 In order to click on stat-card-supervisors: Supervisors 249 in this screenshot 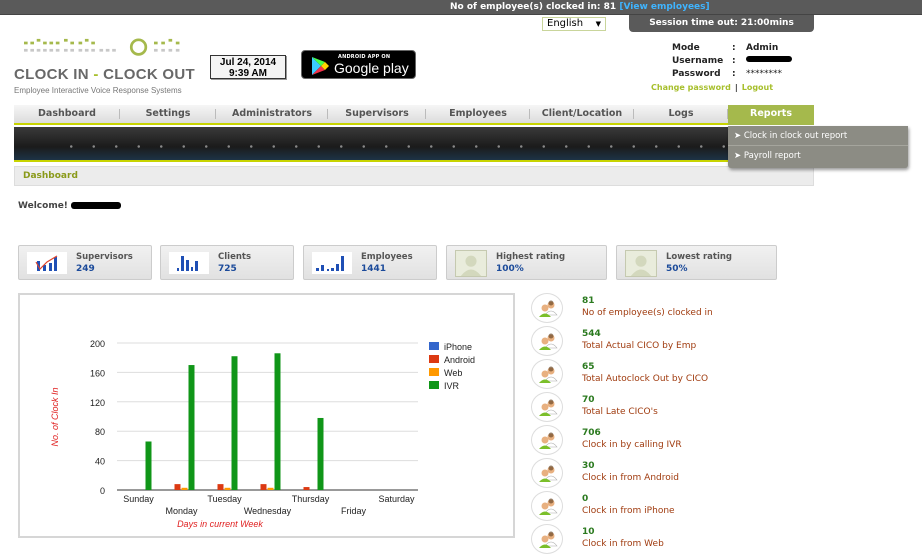, I will do `click(85, 262)`.